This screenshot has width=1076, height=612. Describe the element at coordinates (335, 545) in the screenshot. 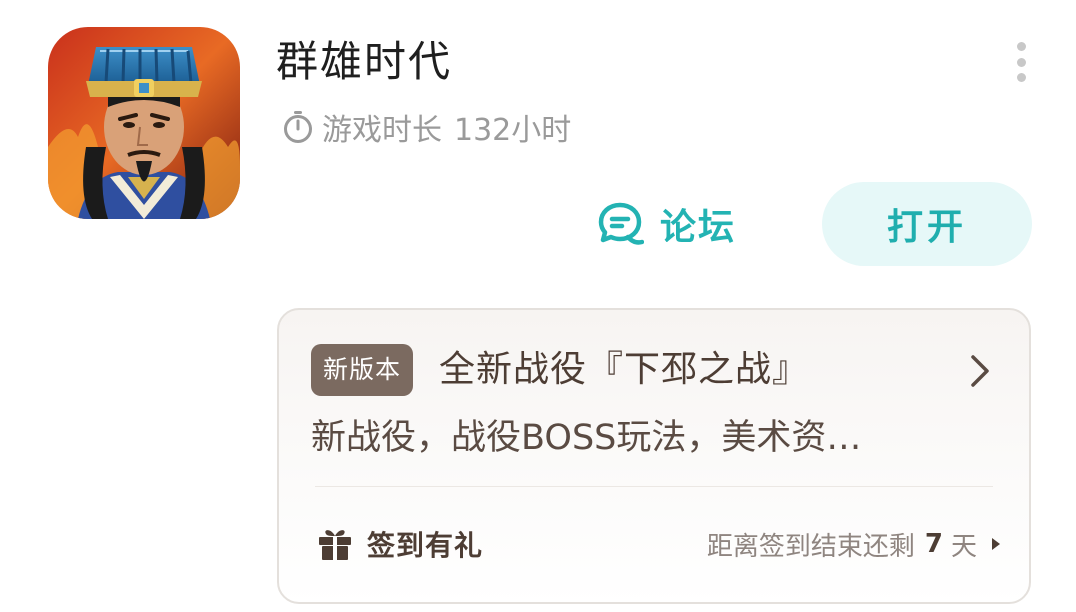

I see `gift-icon` at that location.